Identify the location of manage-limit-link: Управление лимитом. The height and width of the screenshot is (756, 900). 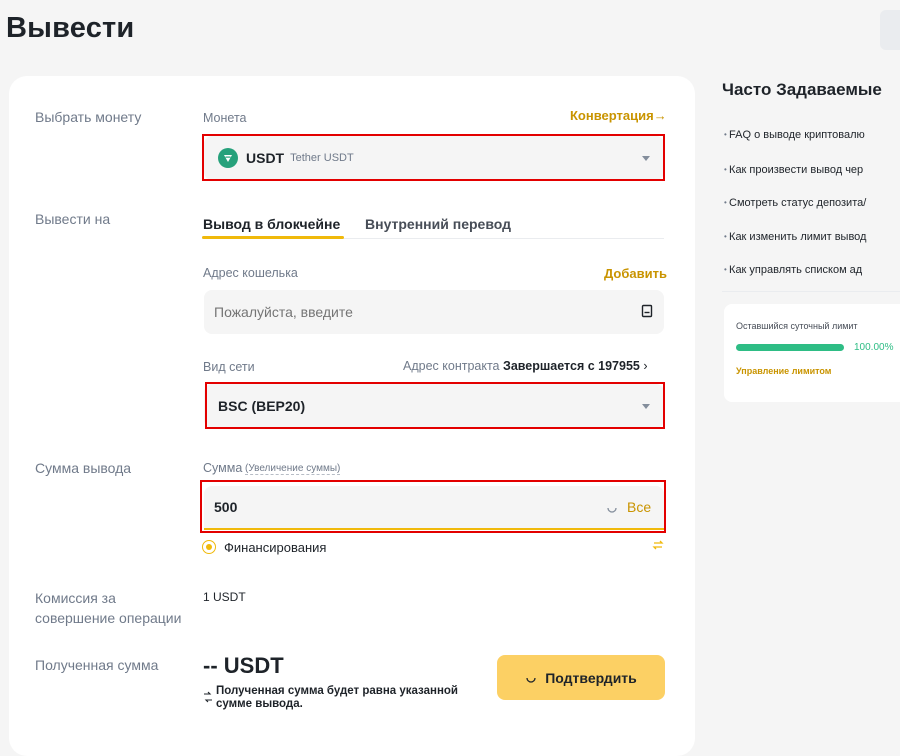
(783, 371).